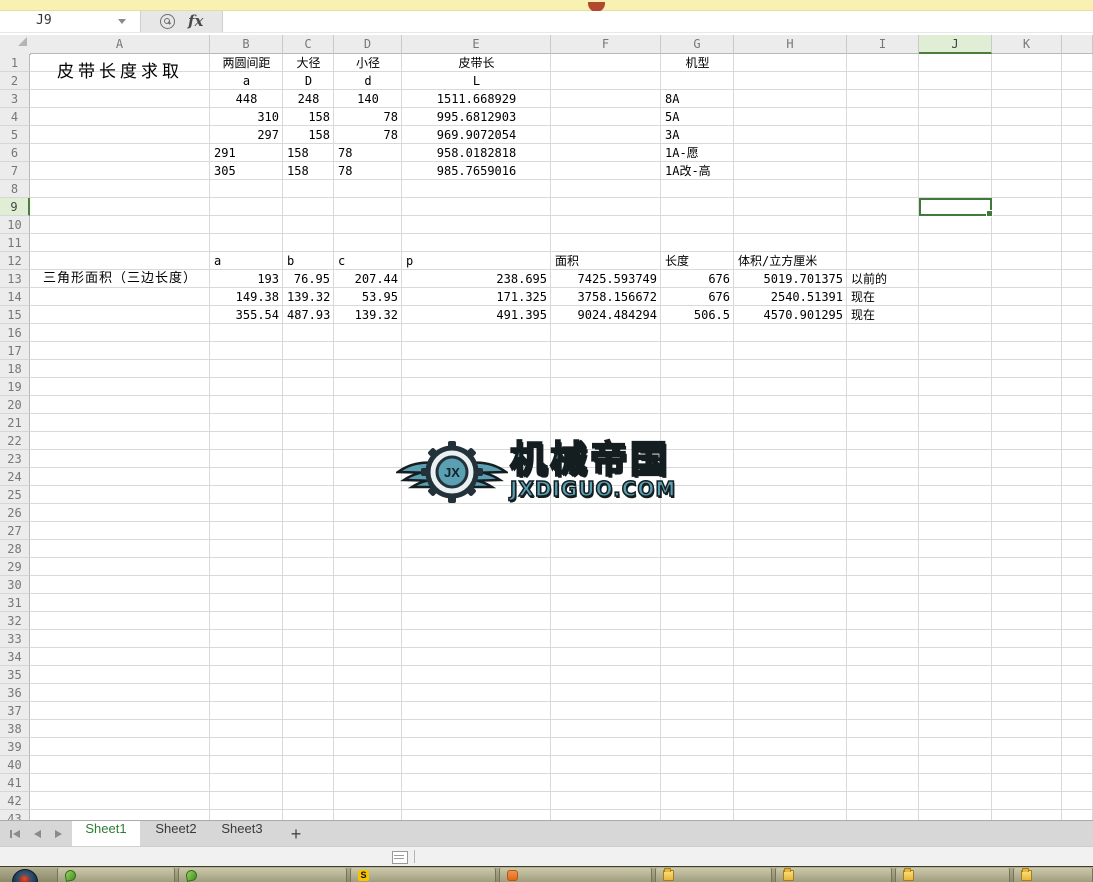 The width and height of the screenshot is (1093, 882). What do you see at coordinates (15, 315) in the screenshot?
I see `row-header-15: 15` at bounding box center [15, 315].